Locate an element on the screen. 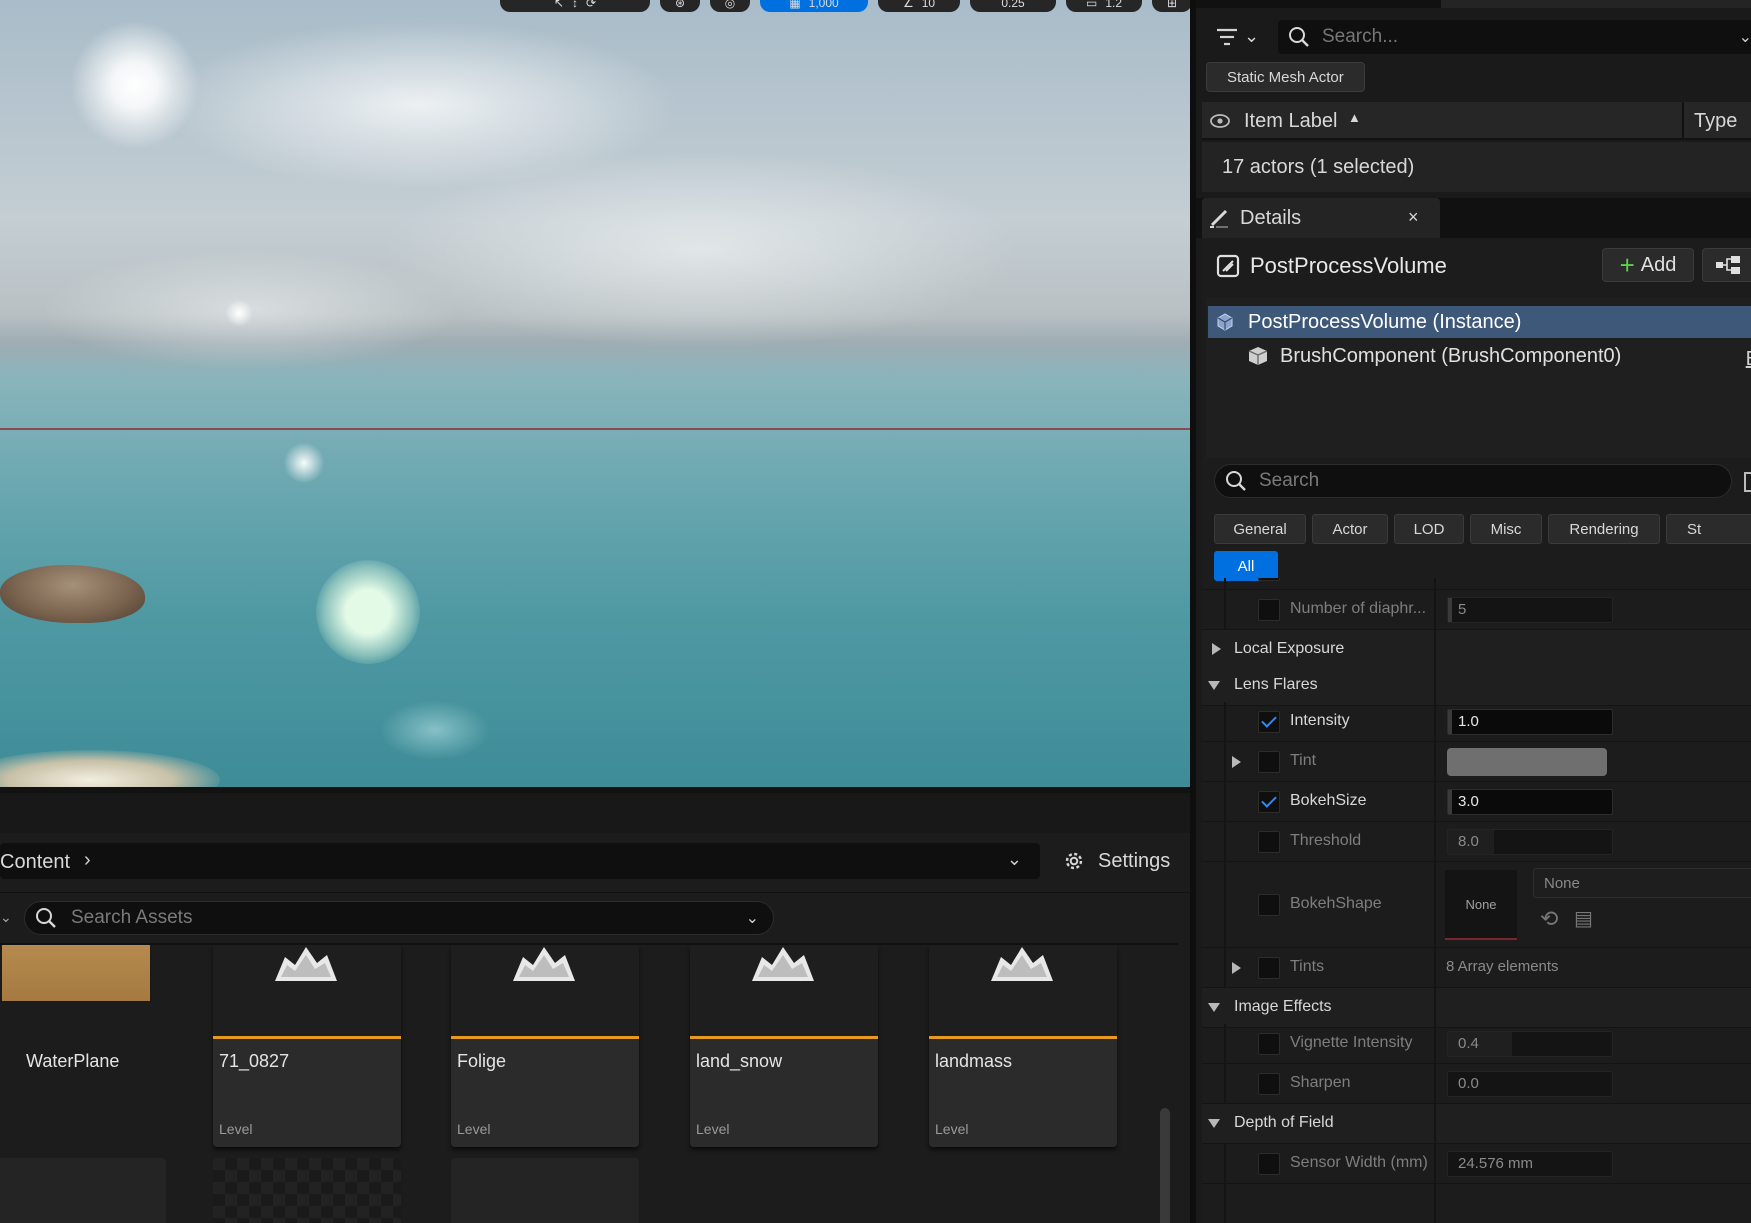  category-lens-flares: Lens Flares is located at coordinates (1476, 686).